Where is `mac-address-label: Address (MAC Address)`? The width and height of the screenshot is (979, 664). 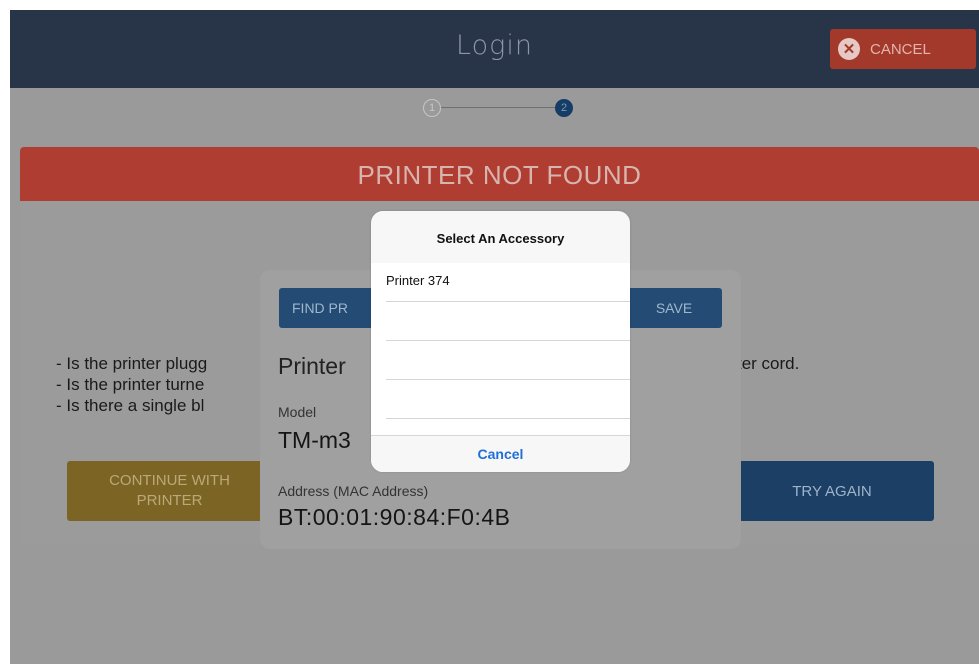 mac-address-label: Address (MAC Address) is located at coordinates (353, 491).